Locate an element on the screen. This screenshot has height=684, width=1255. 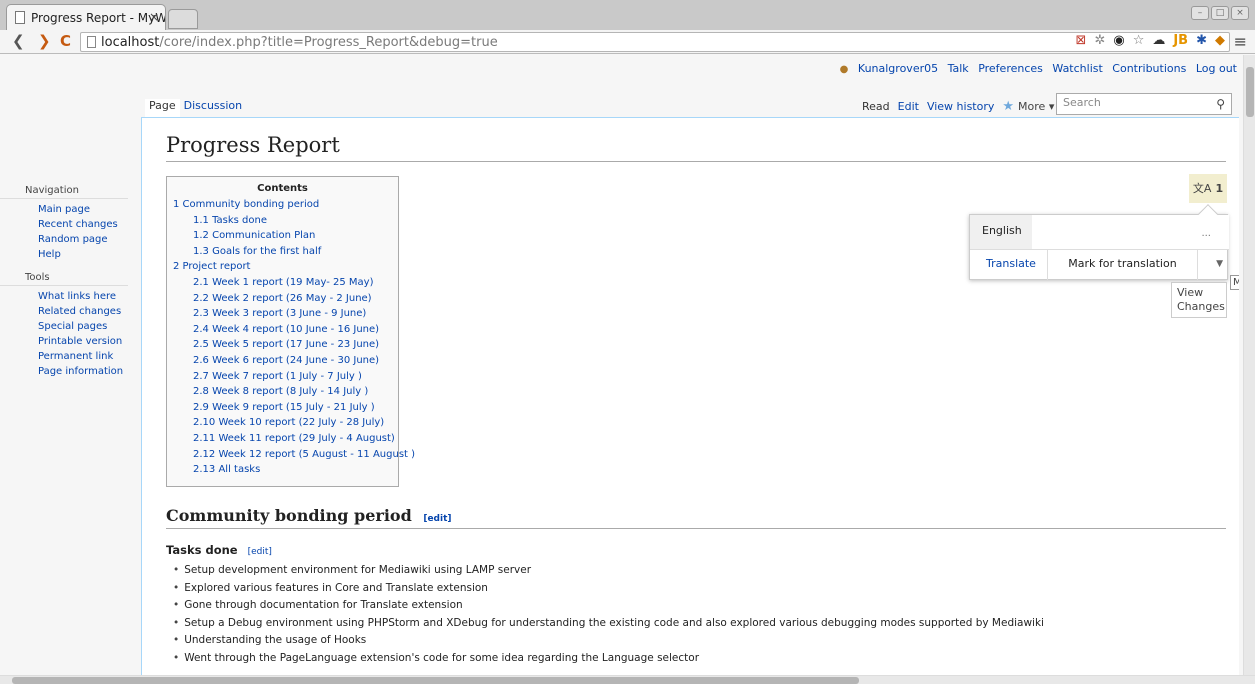
back-button: ❮ is located at coordinates (18, 41).